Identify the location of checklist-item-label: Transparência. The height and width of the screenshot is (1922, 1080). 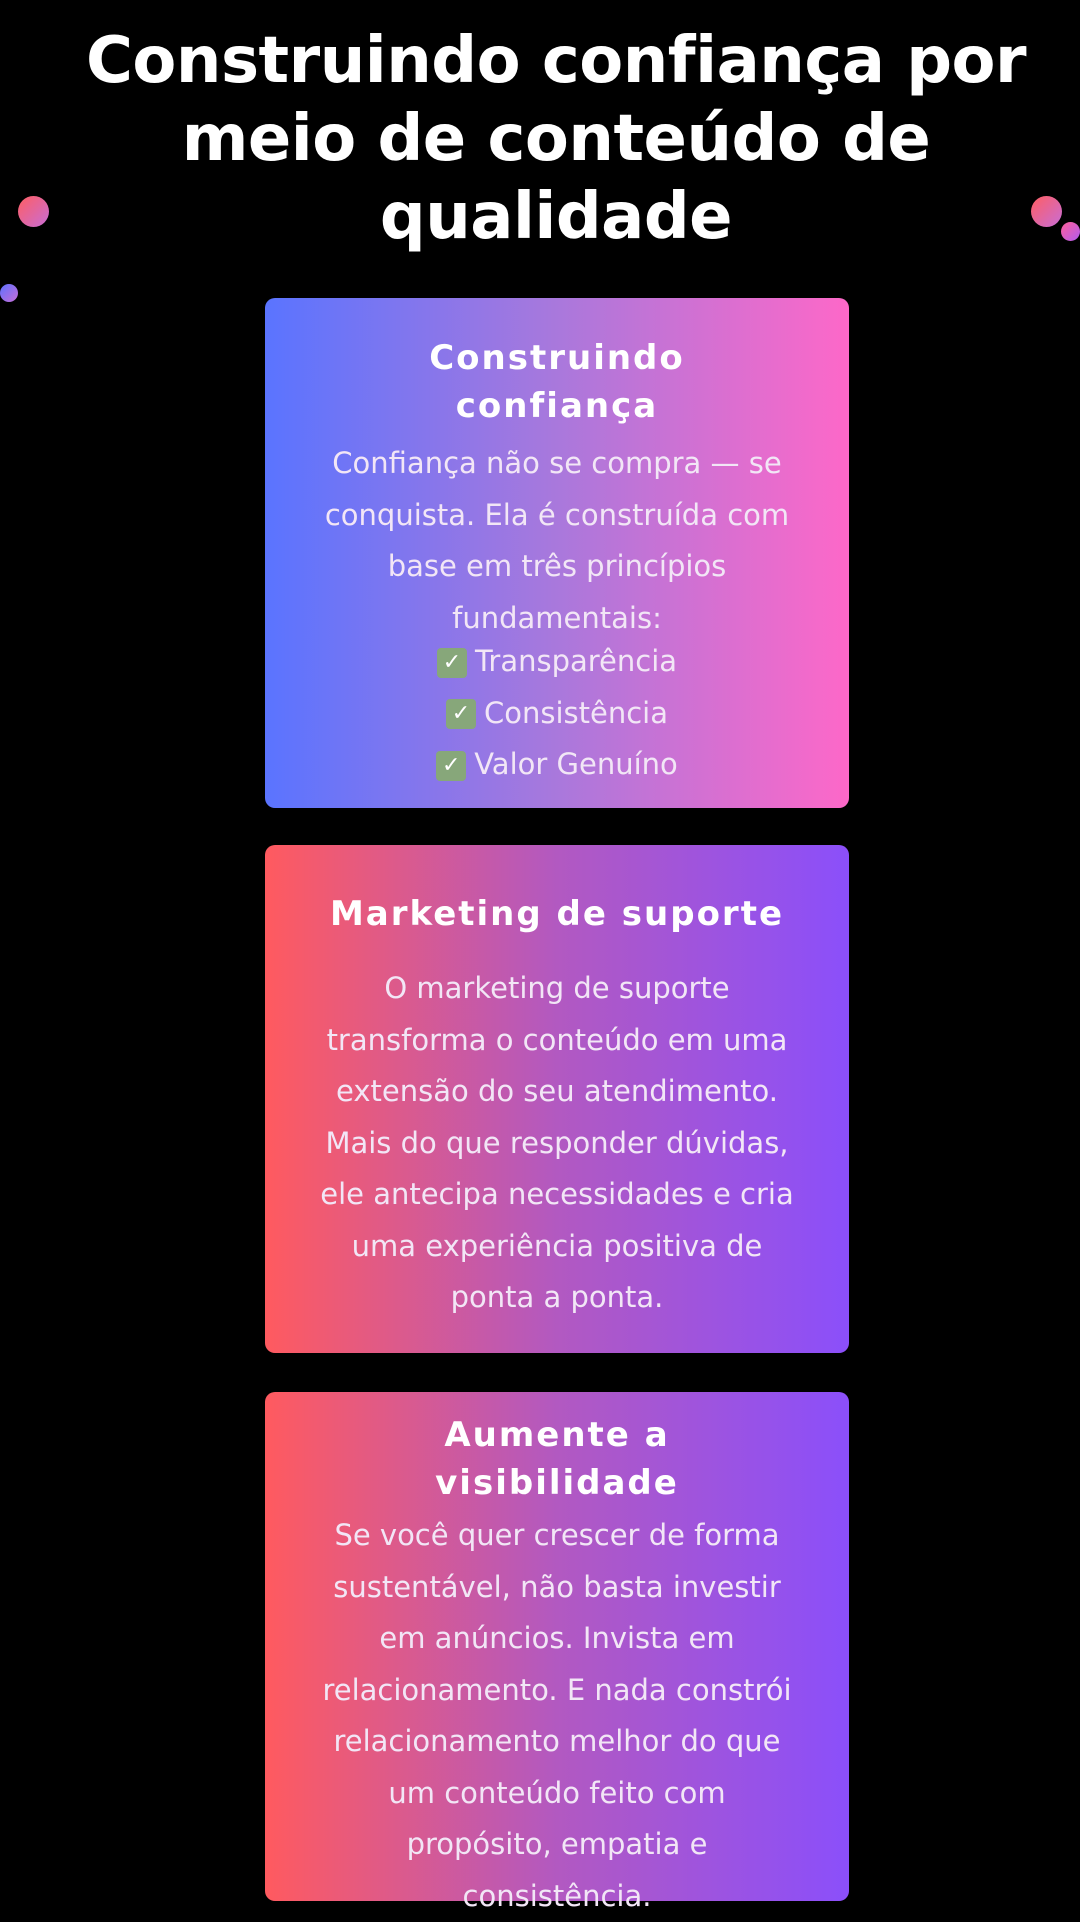
(576, 661).